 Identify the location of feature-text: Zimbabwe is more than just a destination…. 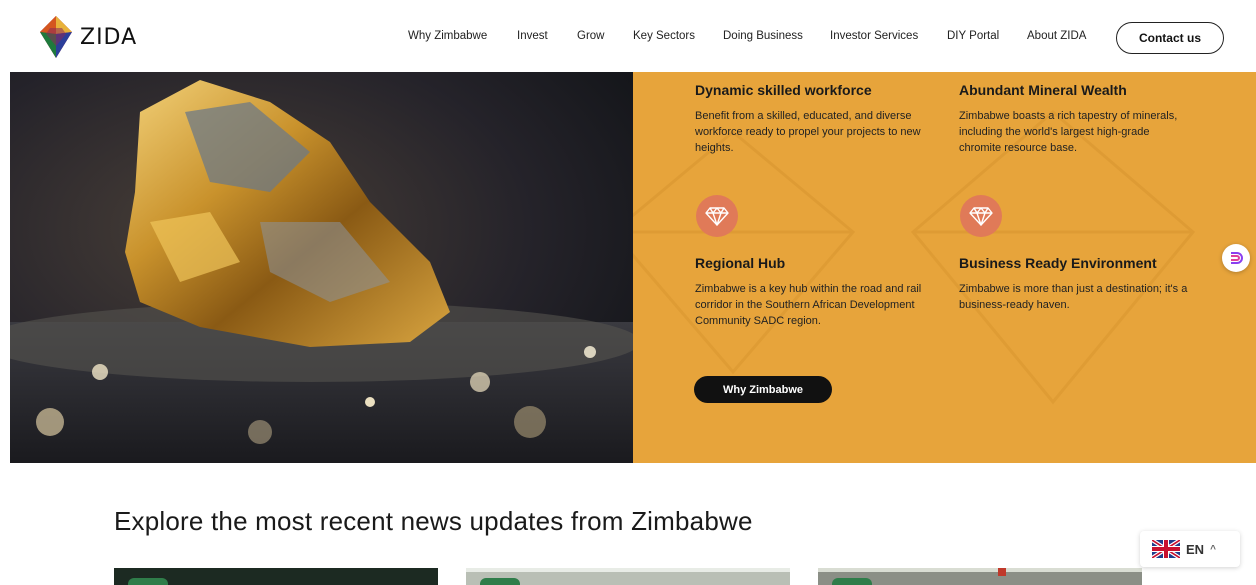
(1073, 297).